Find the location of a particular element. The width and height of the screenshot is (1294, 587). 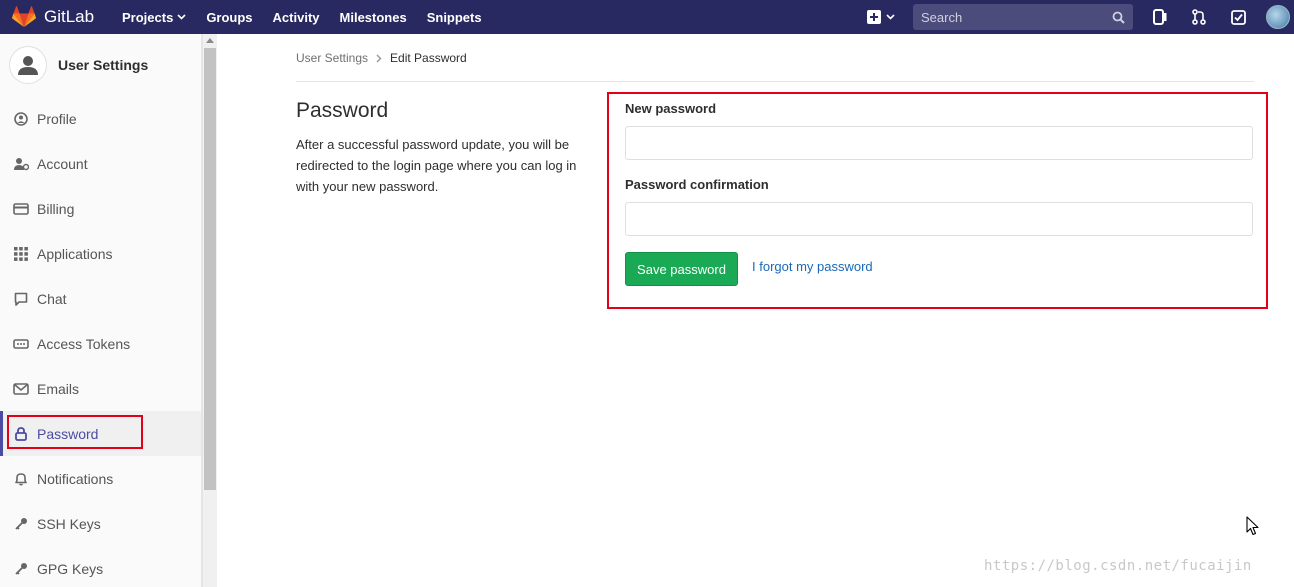

search-icon is located at coordinates (1118, 17).